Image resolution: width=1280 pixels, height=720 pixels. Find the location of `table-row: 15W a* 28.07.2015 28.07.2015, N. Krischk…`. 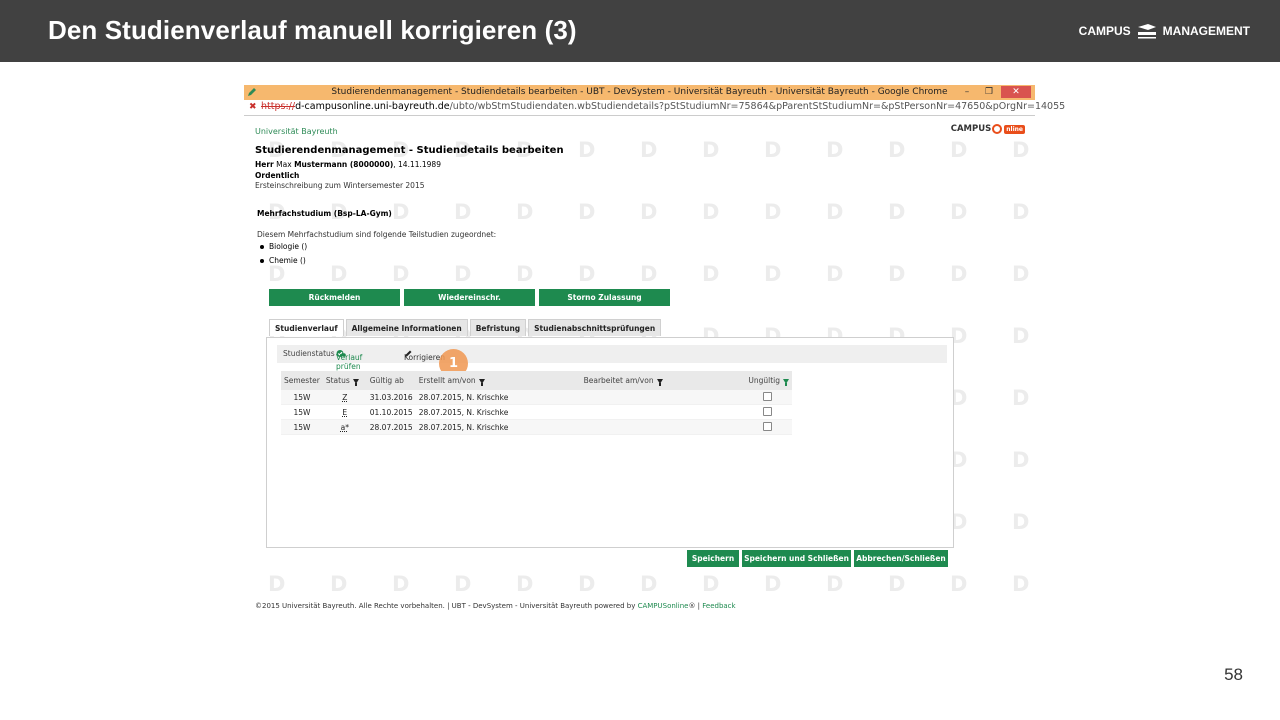

table-row: 15W a* 28.07.2015 28.07.2015, N. Krischk… is located at coordinates (536, 427).